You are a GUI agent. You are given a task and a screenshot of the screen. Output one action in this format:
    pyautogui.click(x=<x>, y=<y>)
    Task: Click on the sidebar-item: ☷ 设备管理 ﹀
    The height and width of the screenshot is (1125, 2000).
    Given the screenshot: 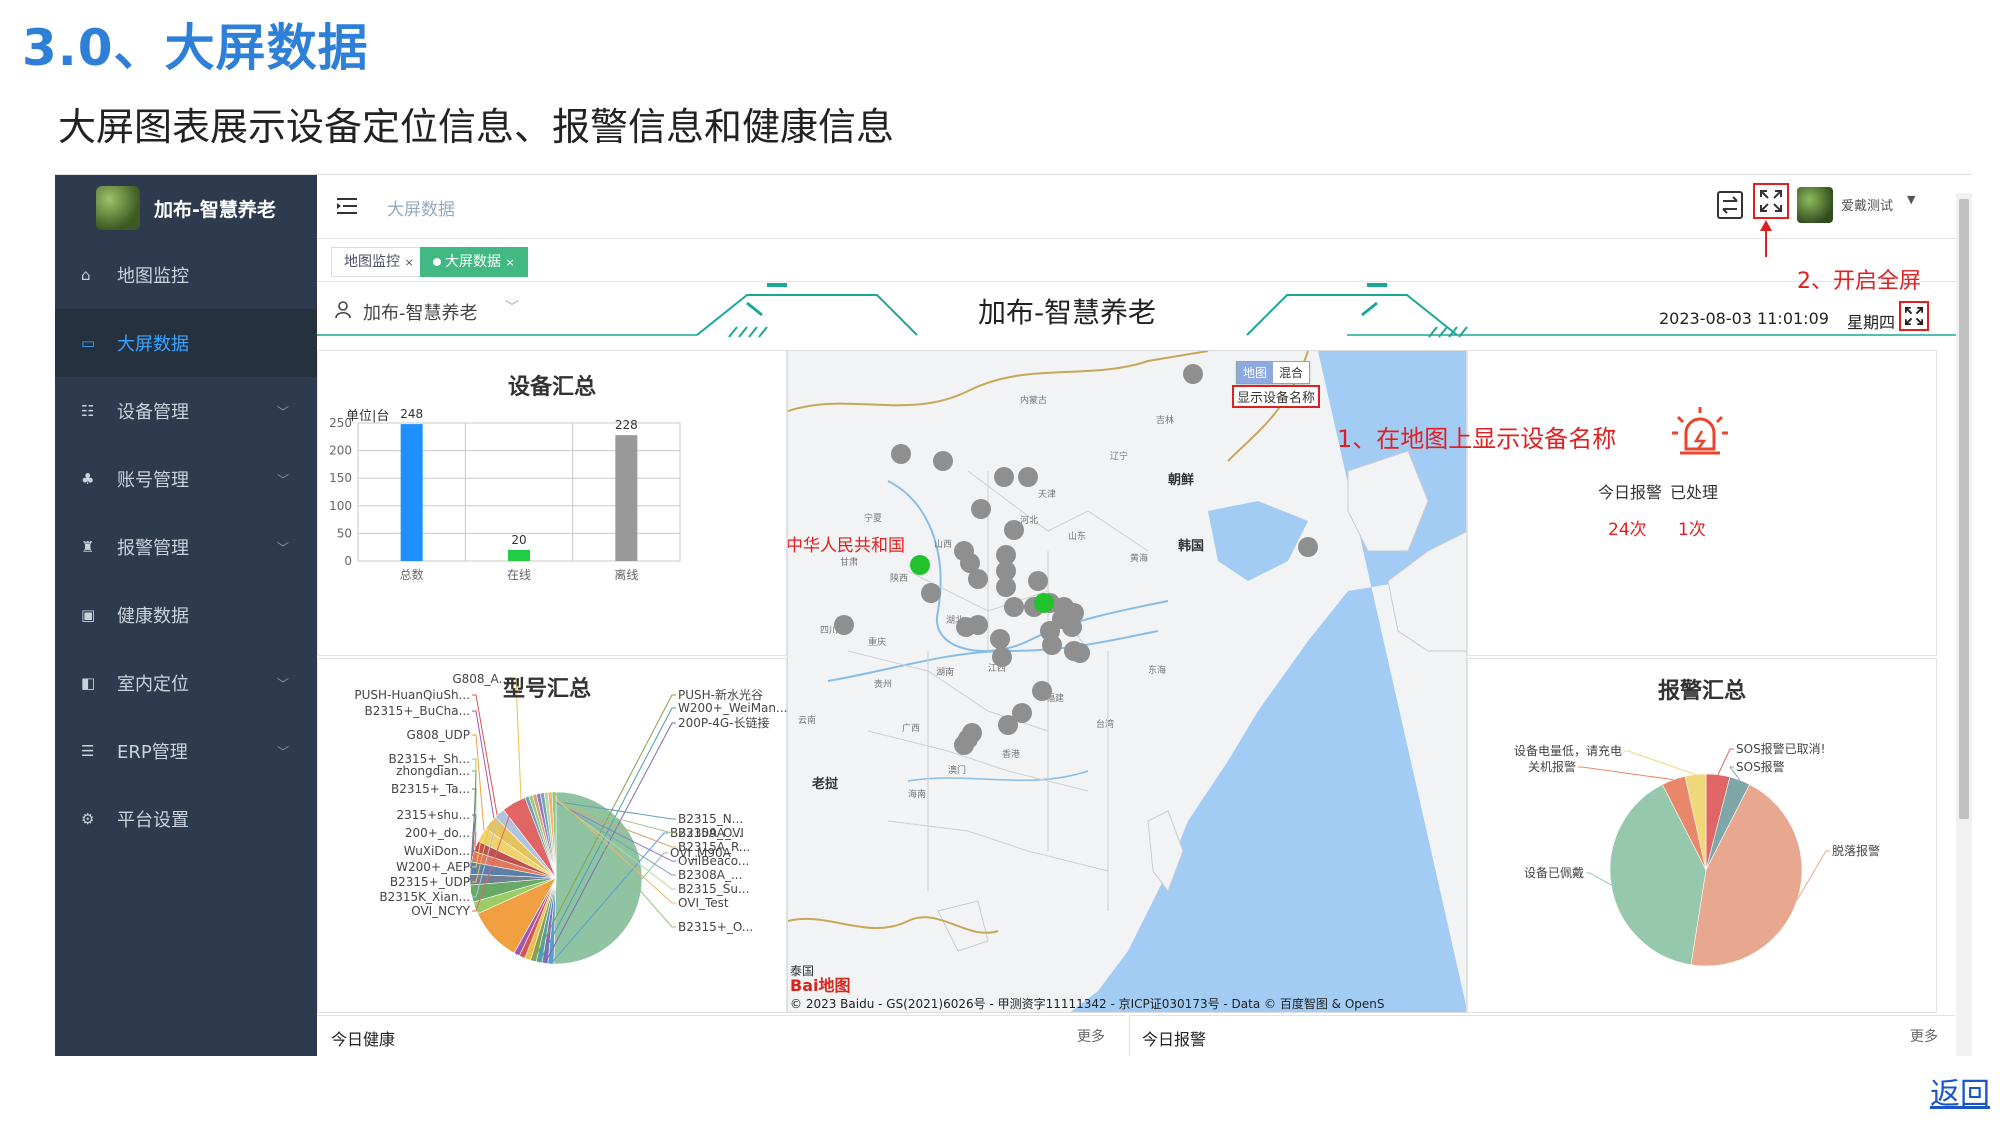 What is the action you would take?
    pyautogui.click(x=186, y=411)
    